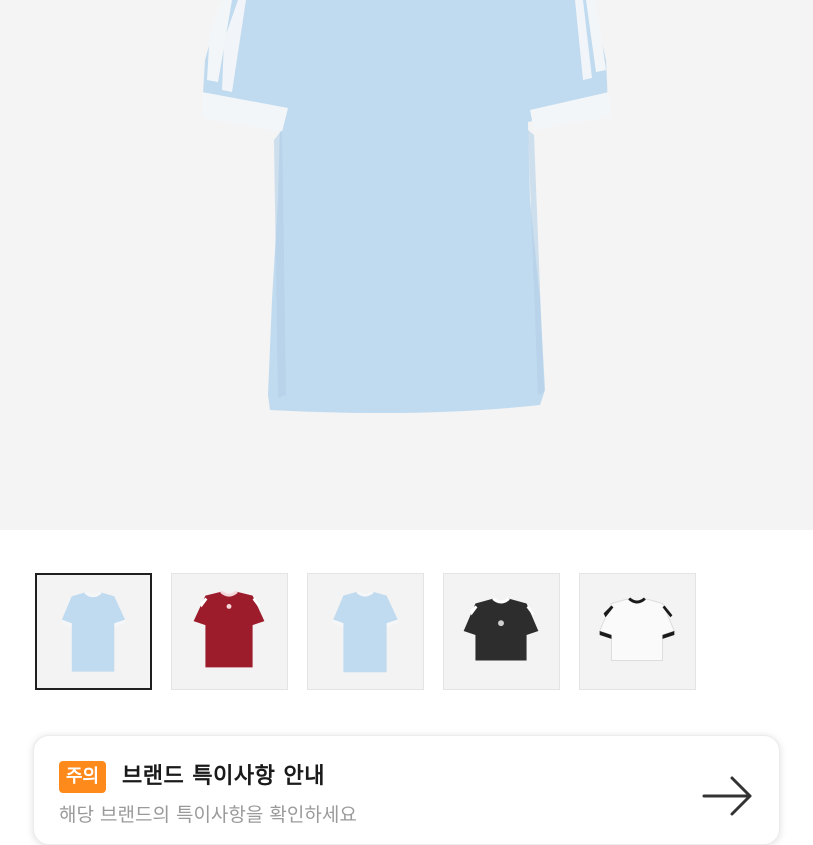 The width and height of the screenshot is (813, 845). I want to click on thumbnail-light-blue-tee, so click(93, 631).